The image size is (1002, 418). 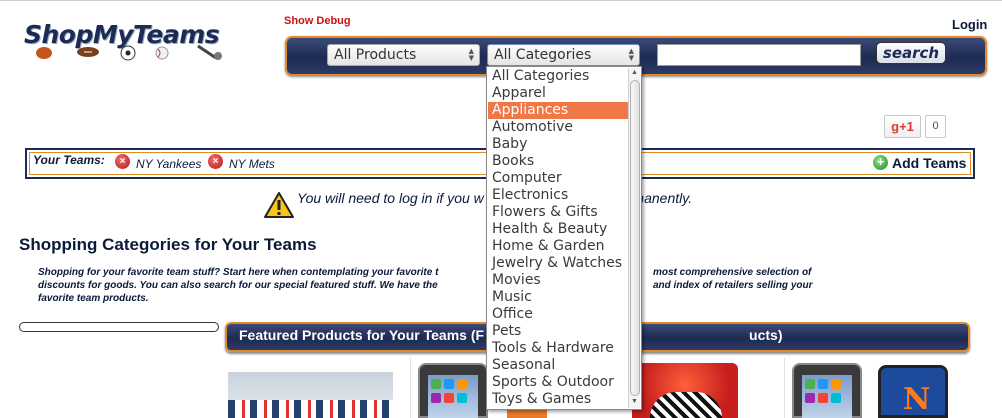 What do you see at coordinates (129, 52) in the screenshot?
I see `sports-balls-icon` at bounding box center [129, 52].